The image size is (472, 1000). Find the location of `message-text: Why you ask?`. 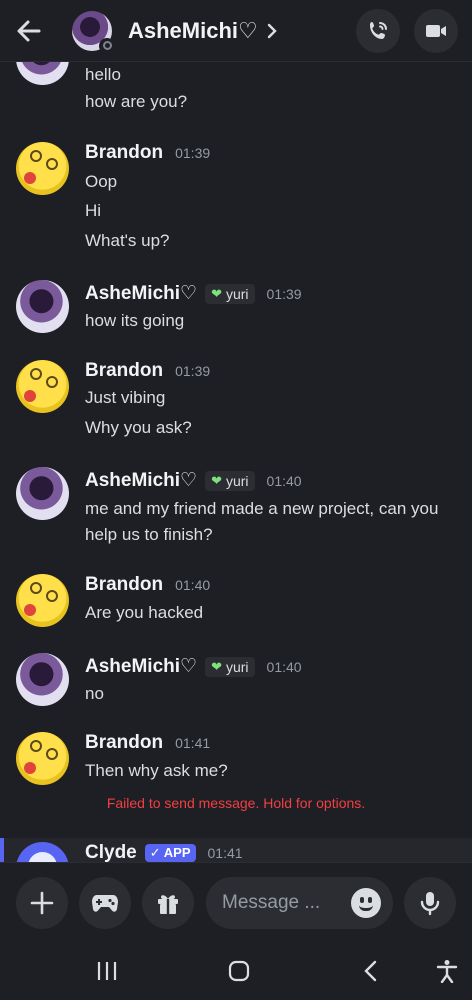

message-text: Why you ask? is located at coordinates (138, 427).